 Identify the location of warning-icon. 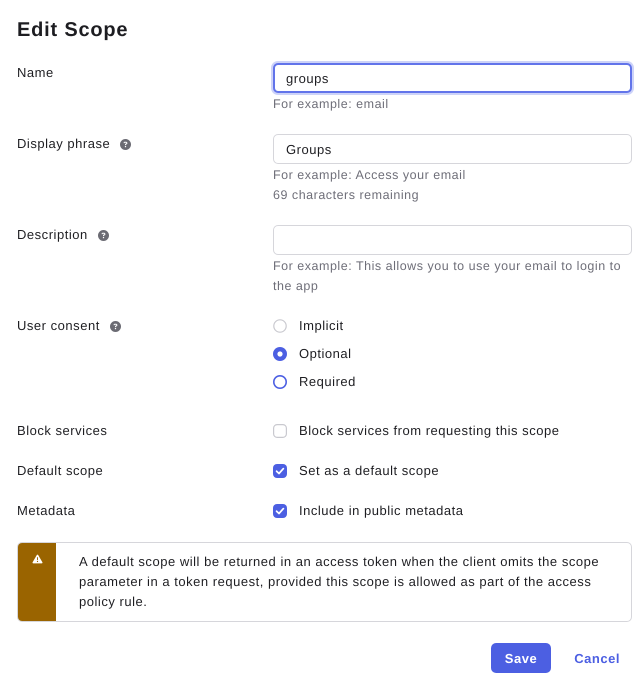
(37, 559).